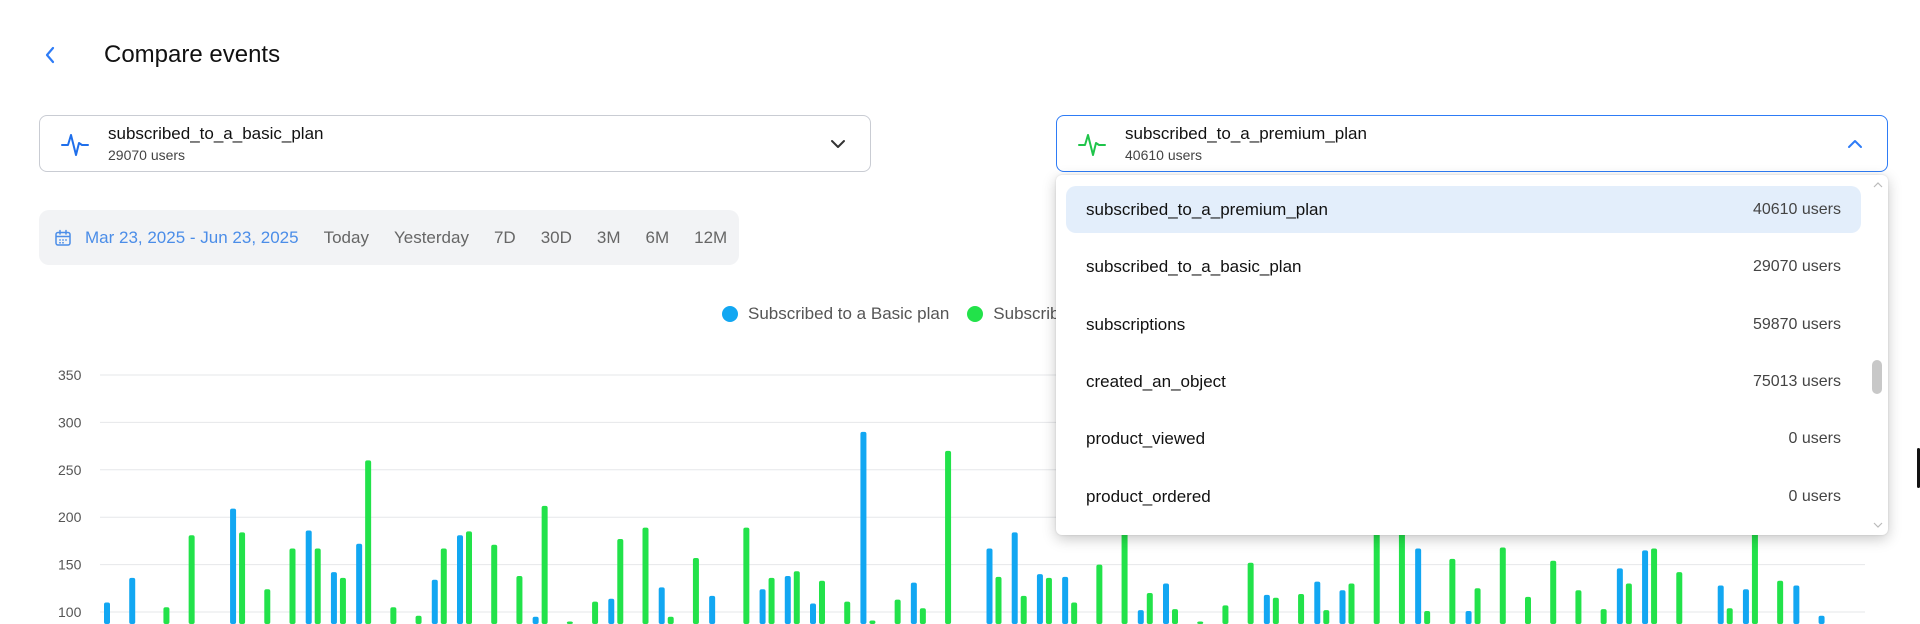  I want to click on dropdown-item: subscribed_to_a_basic_plan 29070 users, so click(1463, 266).